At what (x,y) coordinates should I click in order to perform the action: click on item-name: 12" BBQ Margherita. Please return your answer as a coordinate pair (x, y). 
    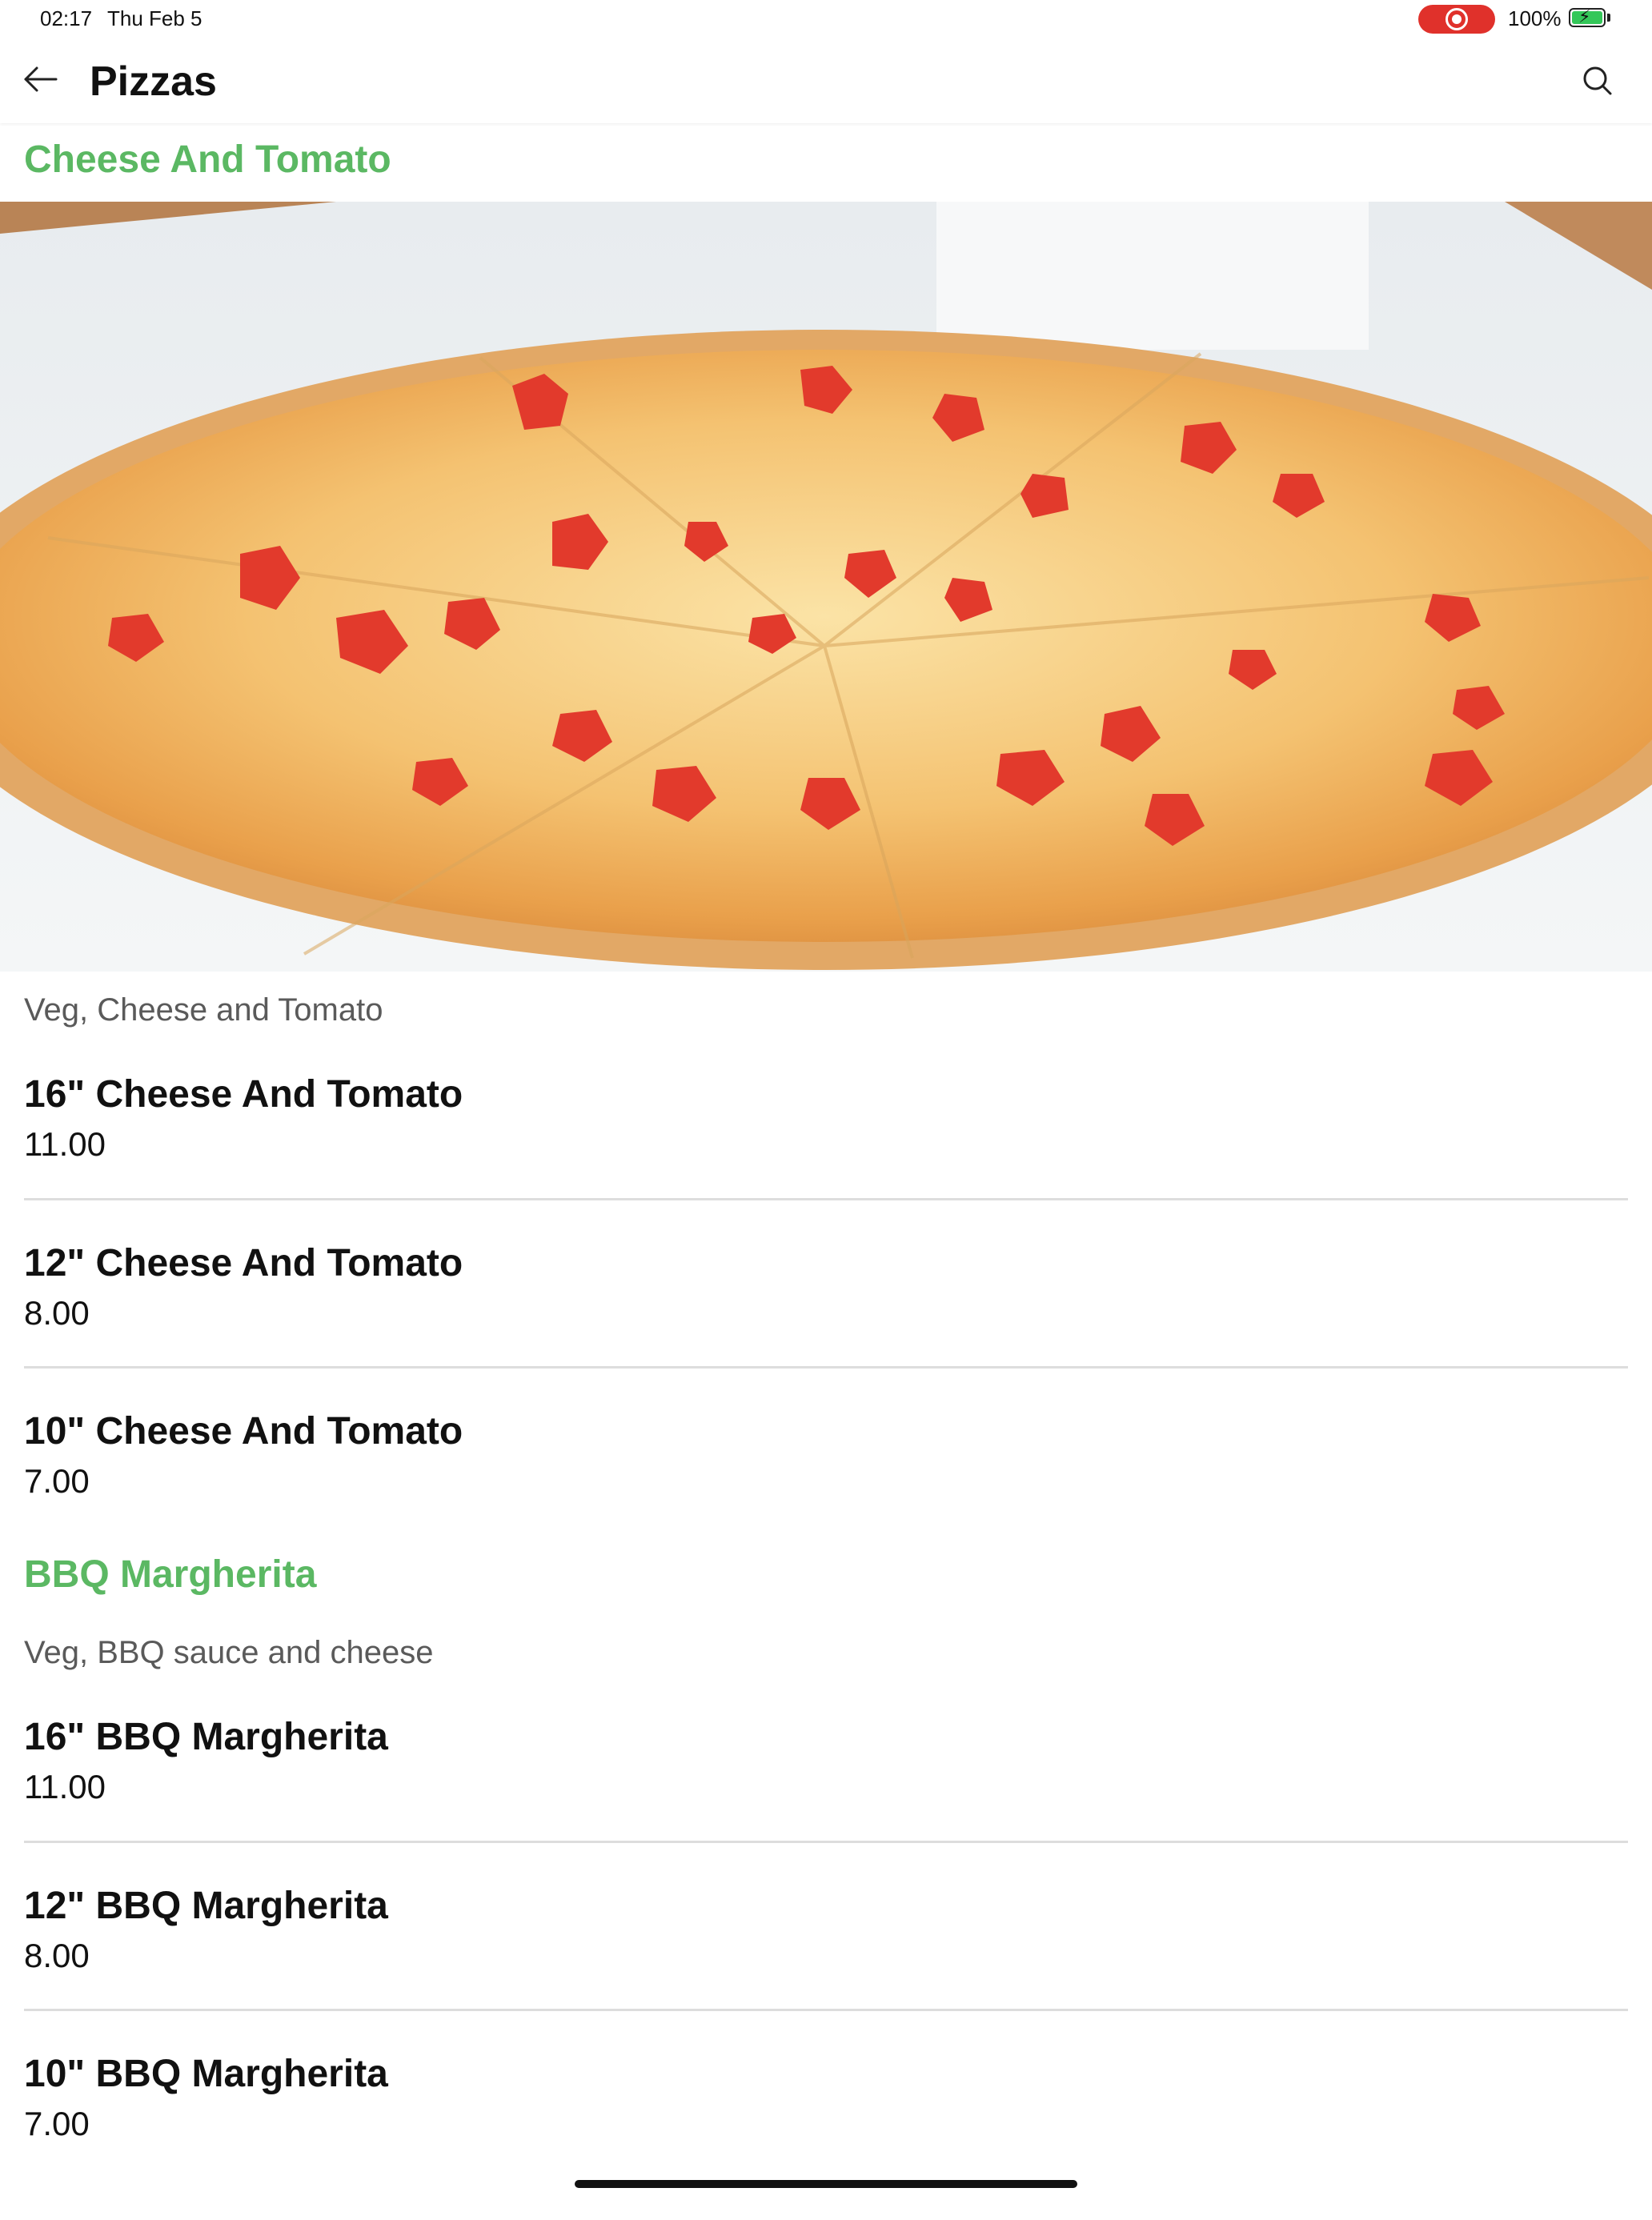
    Looking at the image, I should click on (206, 1906).